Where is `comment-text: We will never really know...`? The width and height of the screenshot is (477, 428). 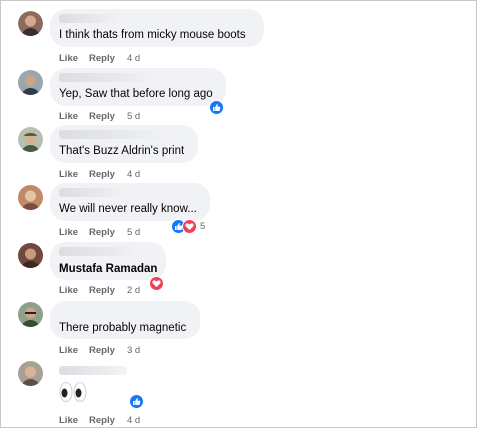 comment-text: We will never really know... is located at coordinates (128, 209).